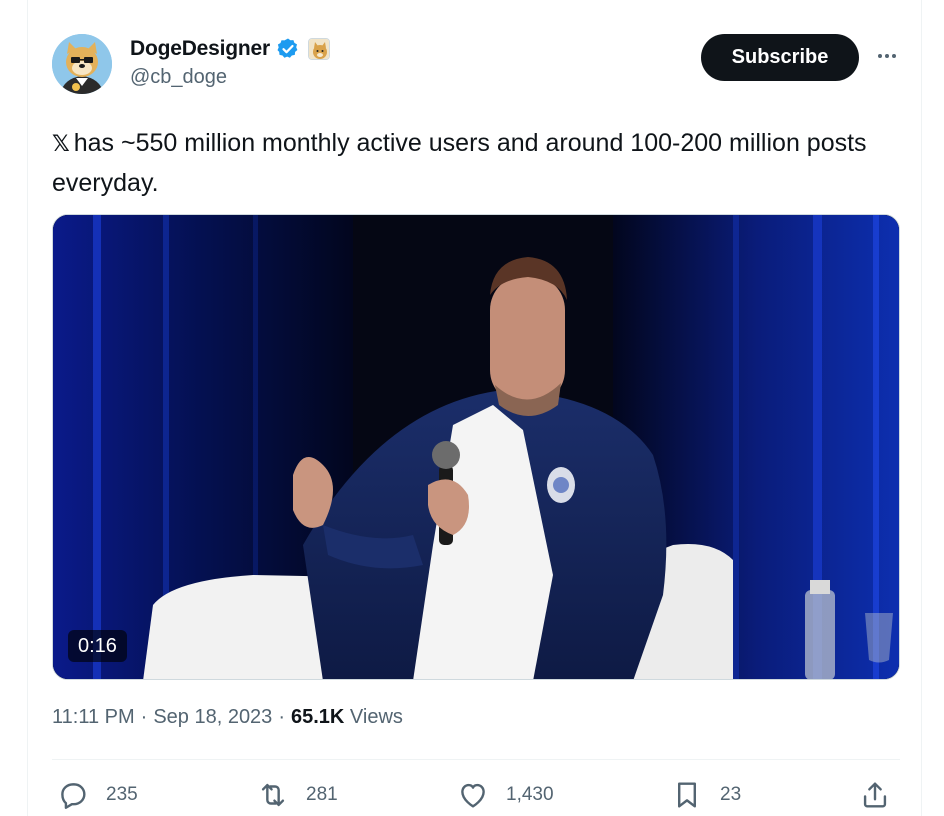 This screenshot has height=816, width=944. I want to click on share-icon, so click(875, 795).